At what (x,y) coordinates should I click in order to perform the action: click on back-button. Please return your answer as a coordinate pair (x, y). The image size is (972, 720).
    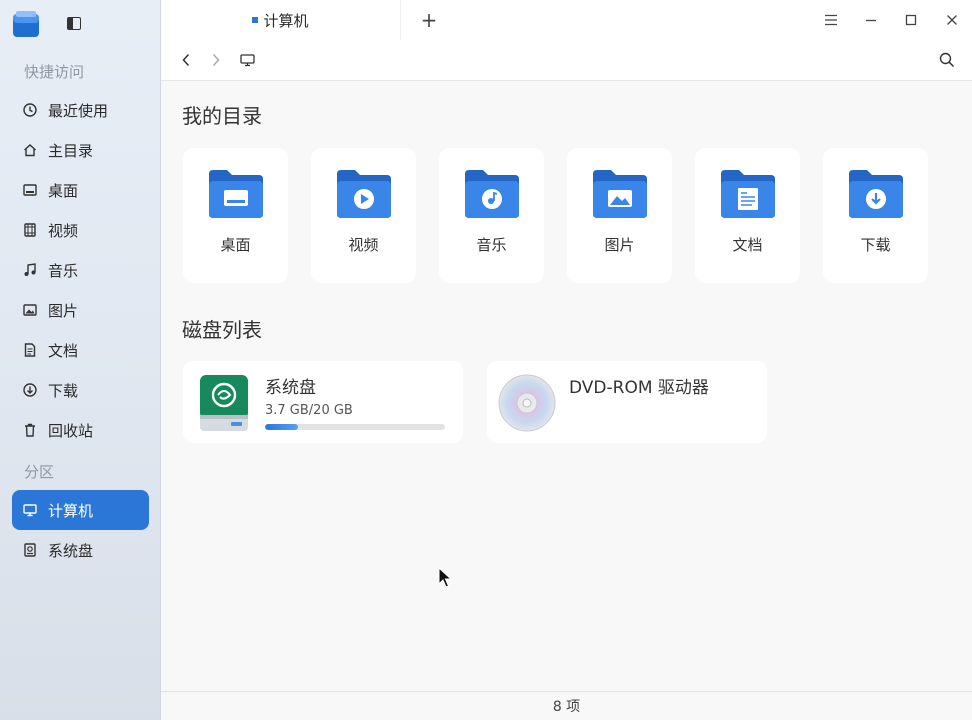
    Looking at the image, I should click on (186, 60).